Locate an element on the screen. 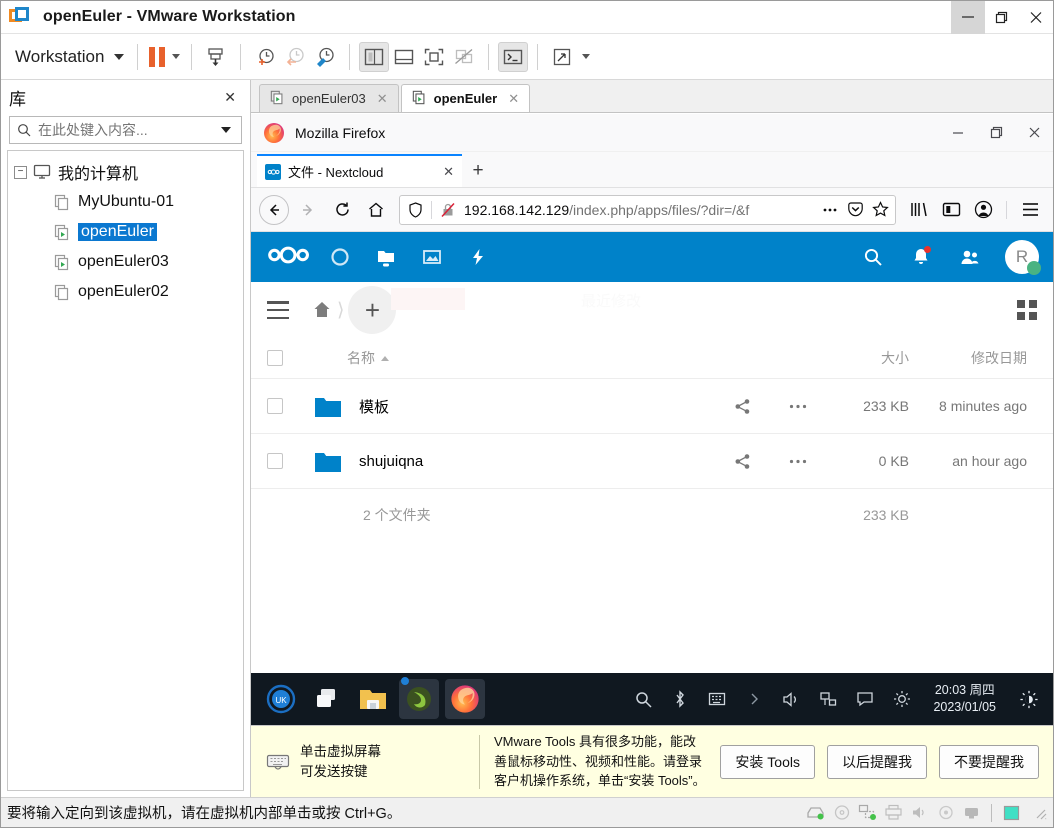  table-row: 模板 233 KB 8 minutes ago is located at coordinates (652, 405).